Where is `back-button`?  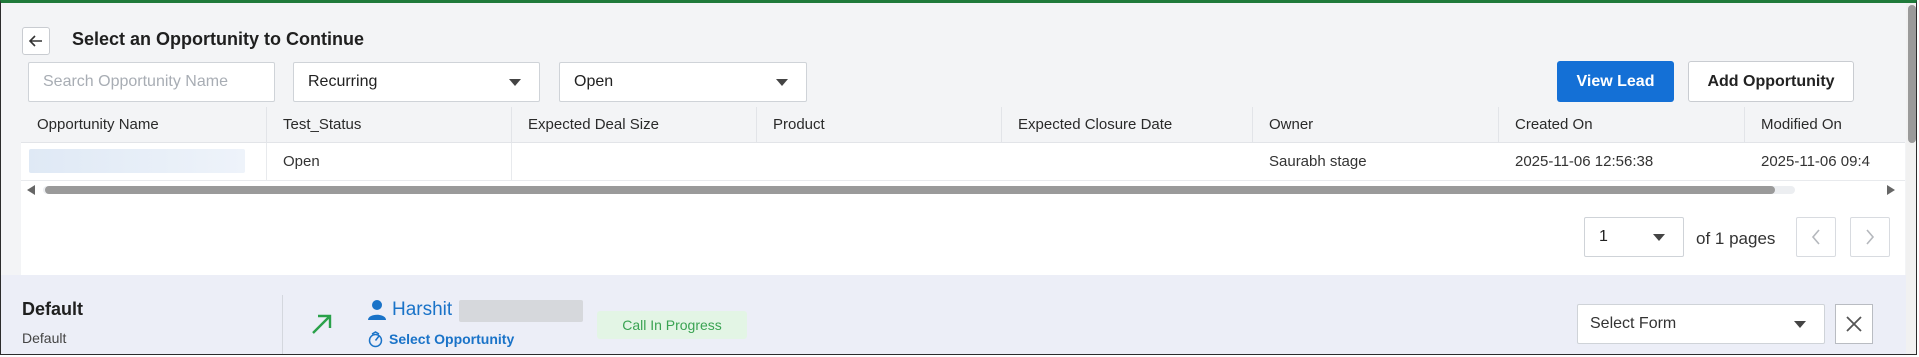
back-button is located at coordinates (36, 41).